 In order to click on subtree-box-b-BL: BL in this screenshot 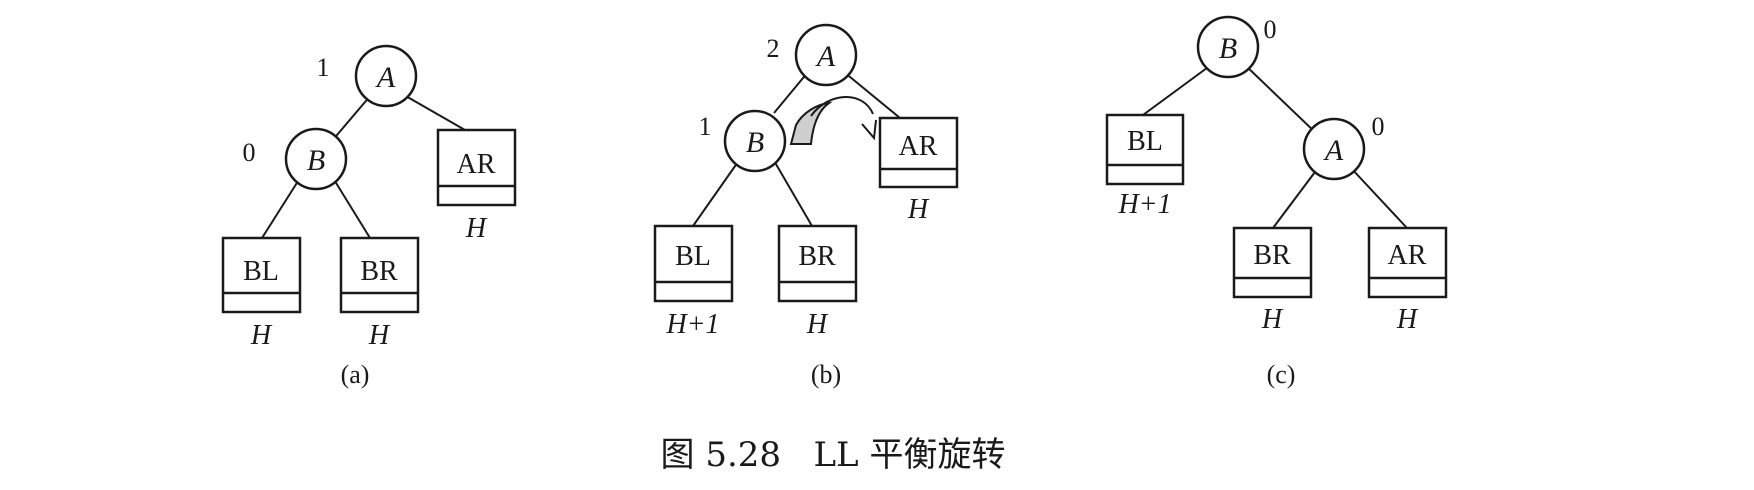, I will do `click(693, 263)`.